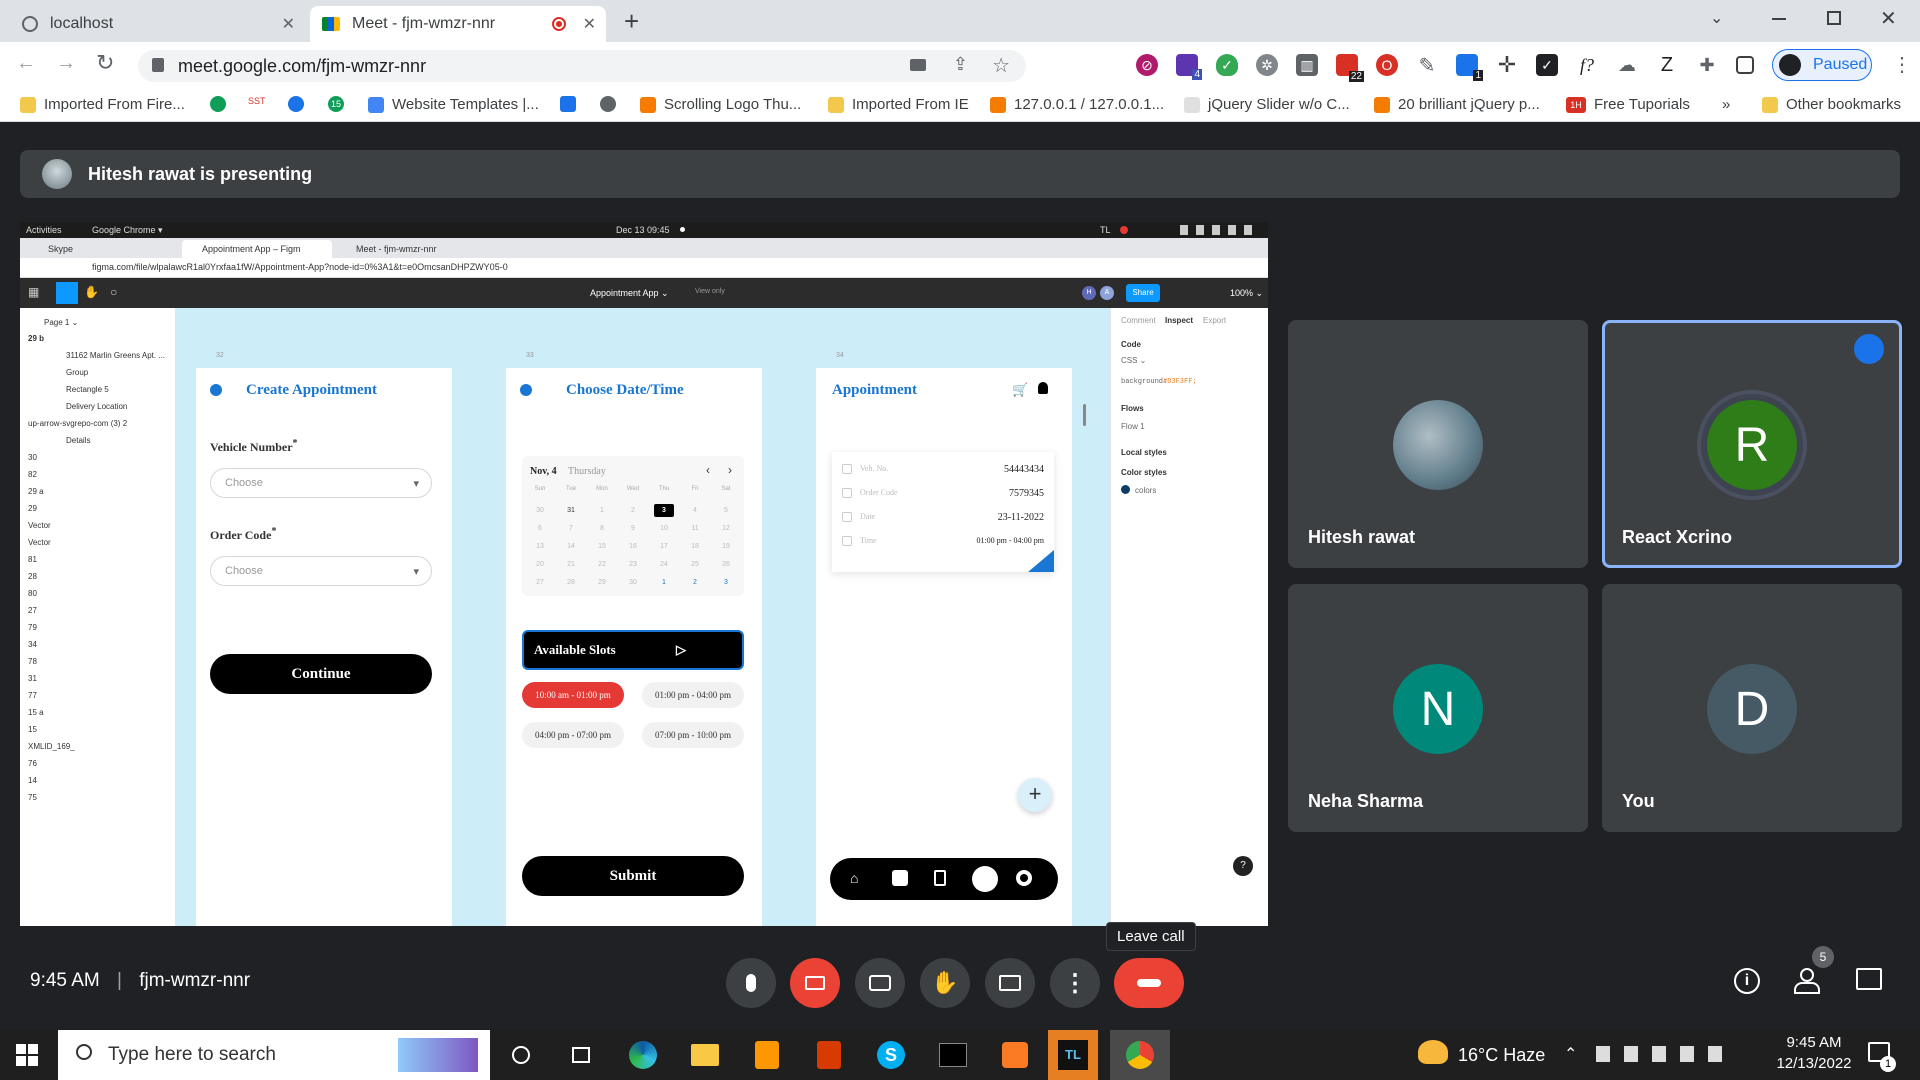 The image size is (1920, 1080). I want to click on layer-item: 78, so click(32, 661).